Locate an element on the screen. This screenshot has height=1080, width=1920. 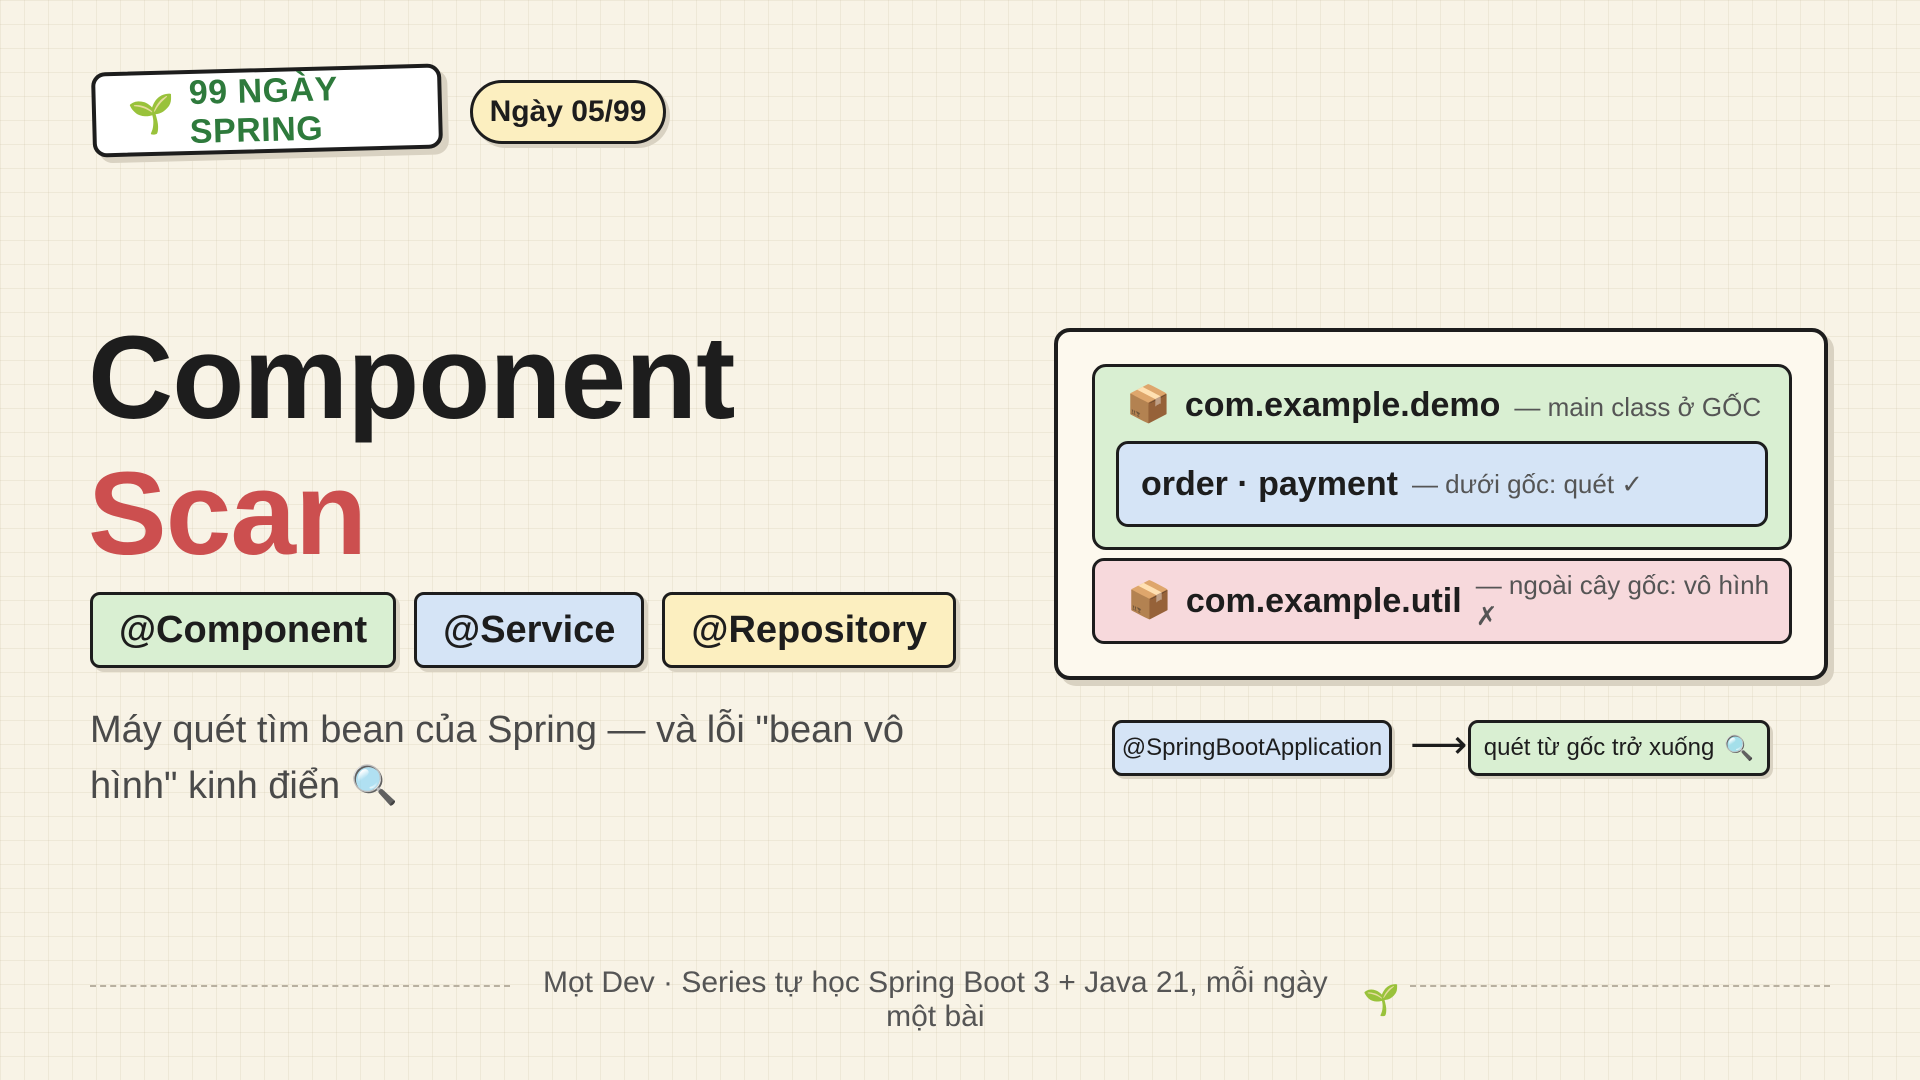
child-package-box: order · payment — dưới gốc: quét ✓ is located at coordinates (1442, 484).